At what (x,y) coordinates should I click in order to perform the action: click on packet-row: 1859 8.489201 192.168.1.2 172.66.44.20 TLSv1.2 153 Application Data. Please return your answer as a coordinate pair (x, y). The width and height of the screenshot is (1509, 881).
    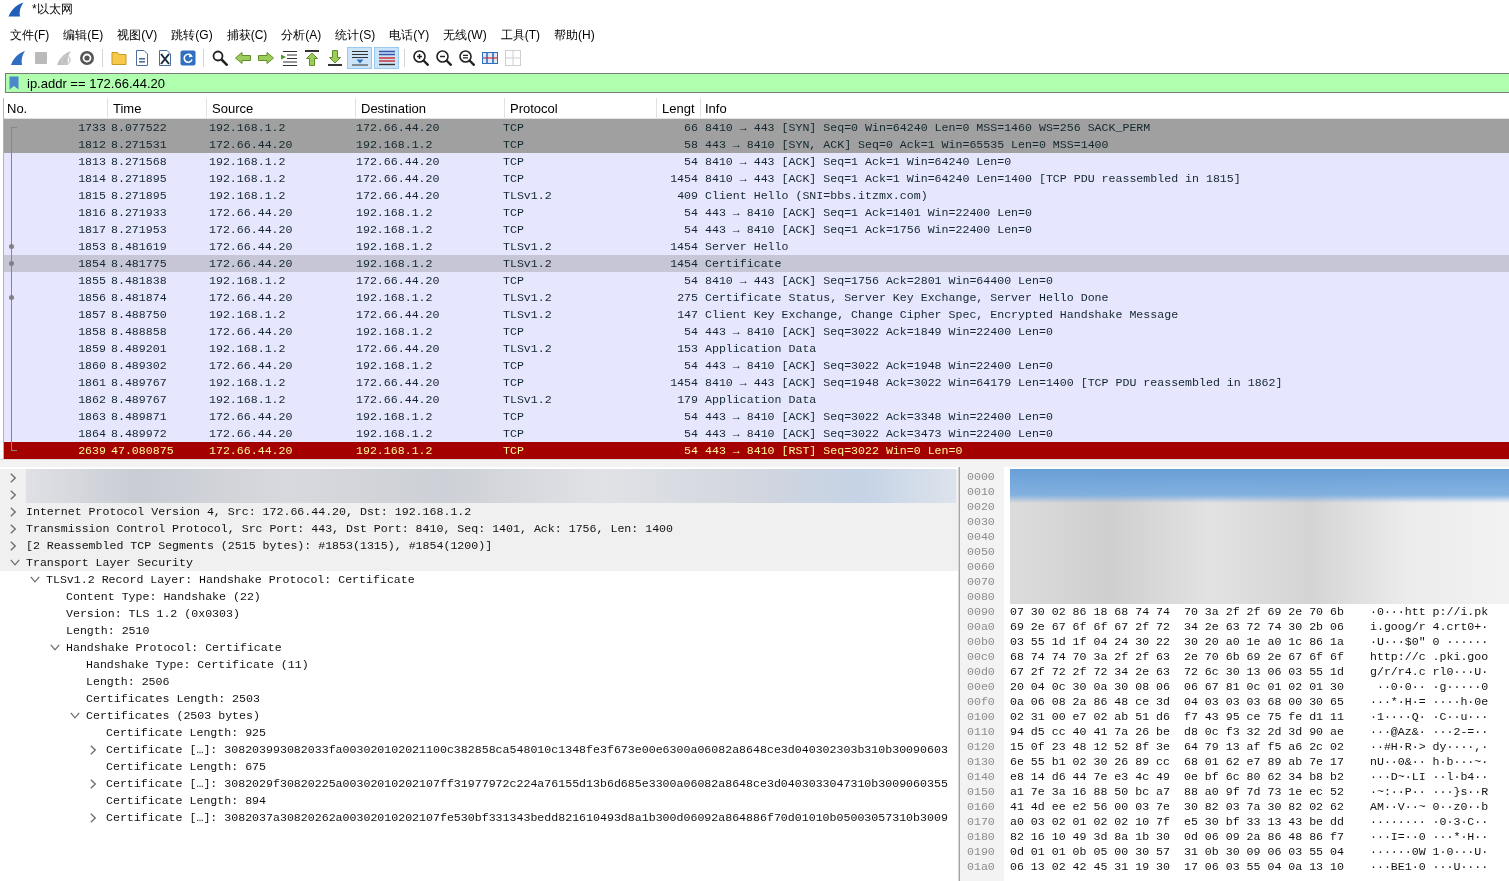
    Looking at the image, I should click on (756, 348).